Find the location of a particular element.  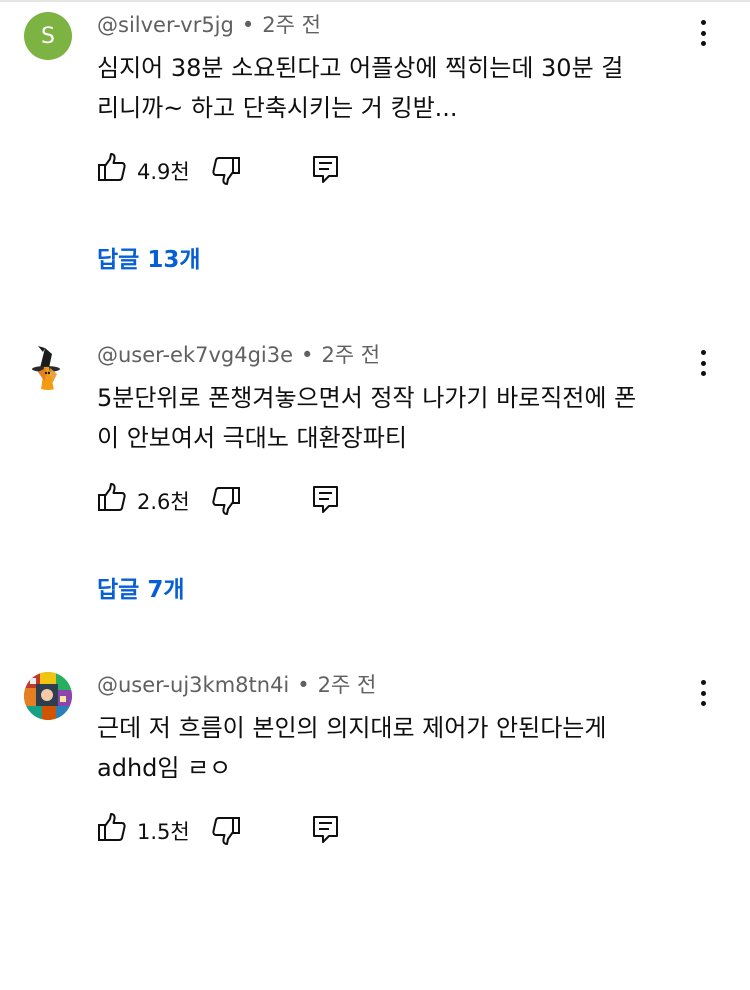

comment-meta: @user-uj3km8tn4i • 2주 전 is located at coordinates (236, 685).